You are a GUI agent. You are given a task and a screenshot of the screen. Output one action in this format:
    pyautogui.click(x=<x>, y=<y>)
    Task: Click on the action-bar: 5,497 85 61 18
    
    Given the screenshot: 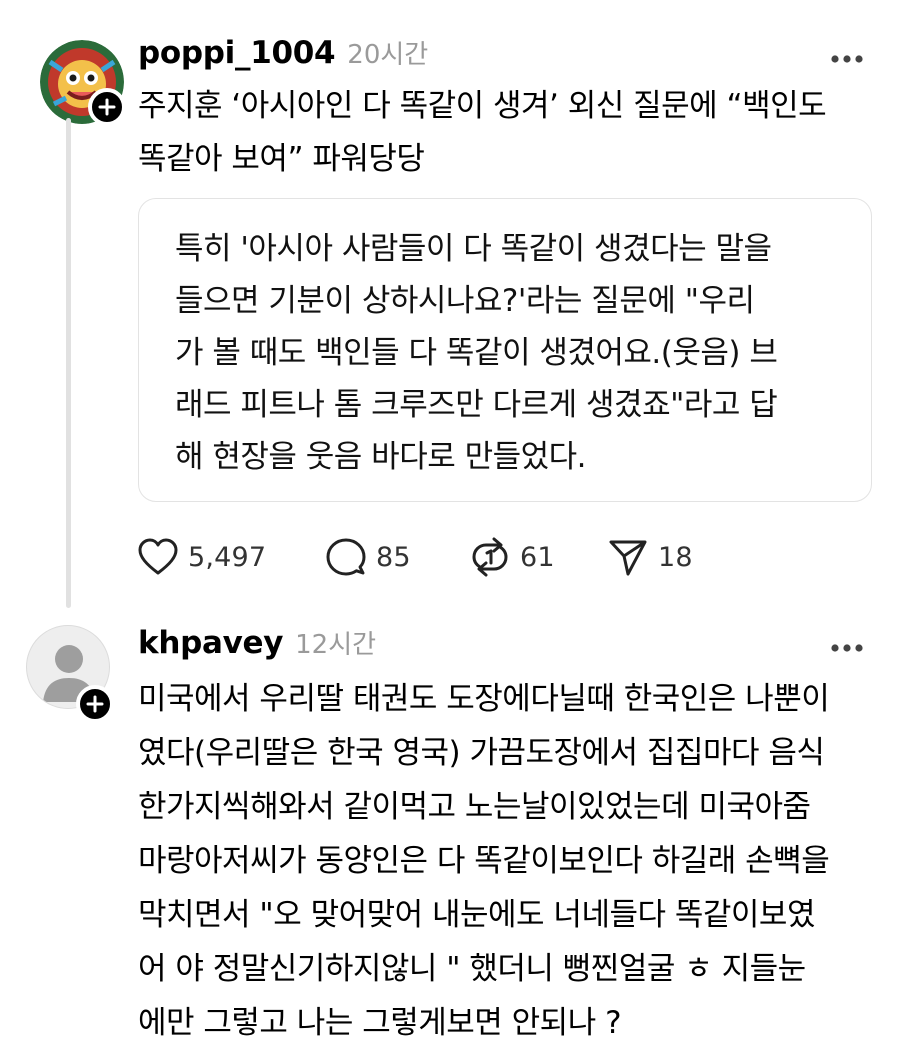 What is the action you would take?
    pyautogui.click(x=488, y=557)
    